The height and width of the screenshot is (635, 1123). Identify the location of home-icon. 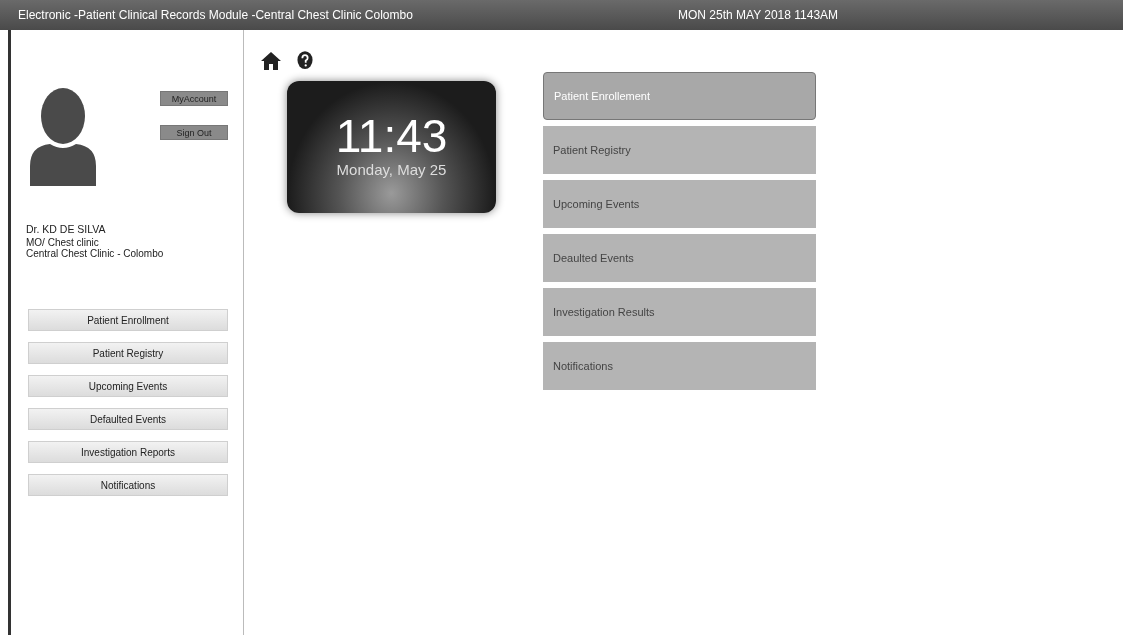
(271, 61).